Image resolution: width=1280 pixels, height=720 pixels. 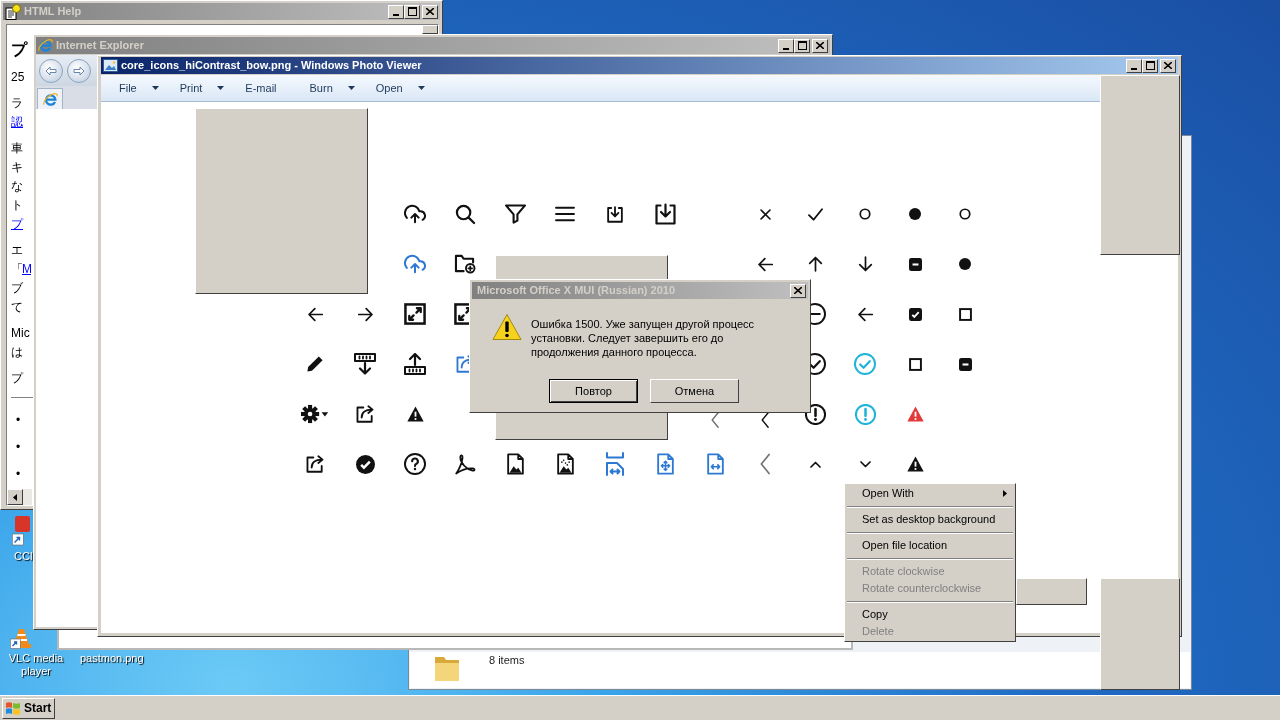 I want to click on menu-item: Copy, so click(x=930, y=614).